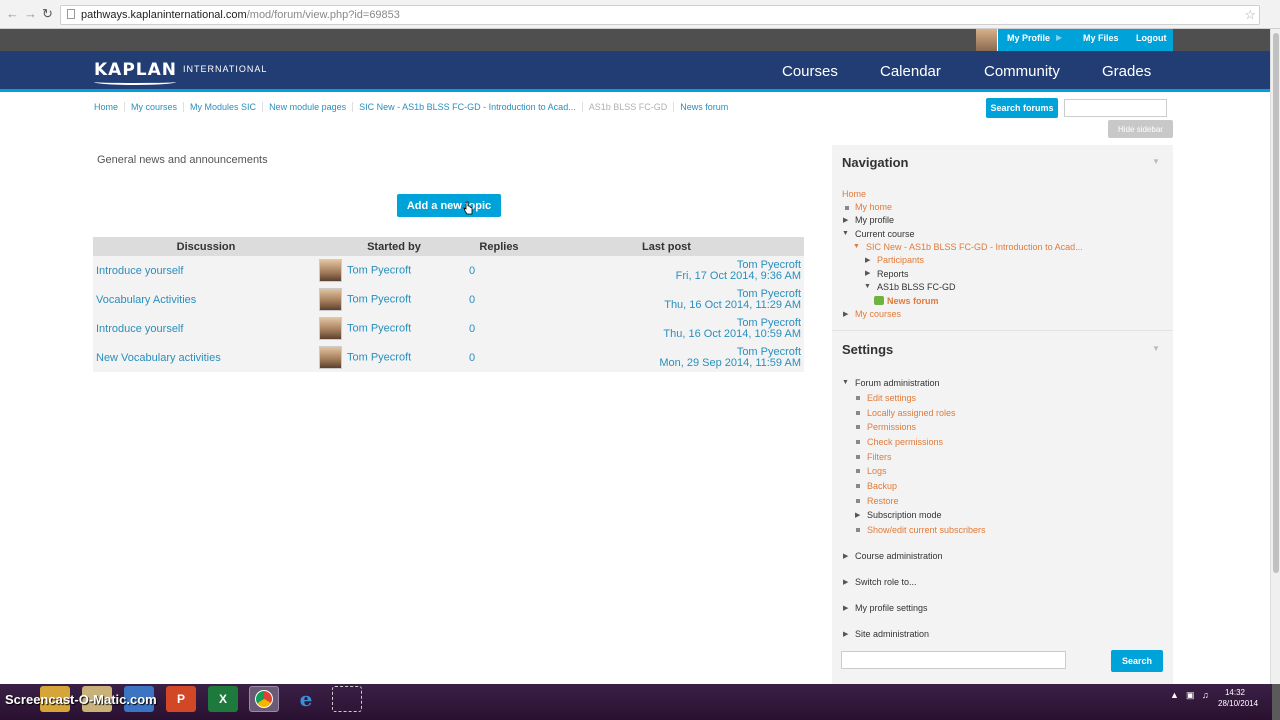 The height and width of the screenshot is (720, 1280). I want to click on my-profile-settings: My profile settings, so click(891, 608).